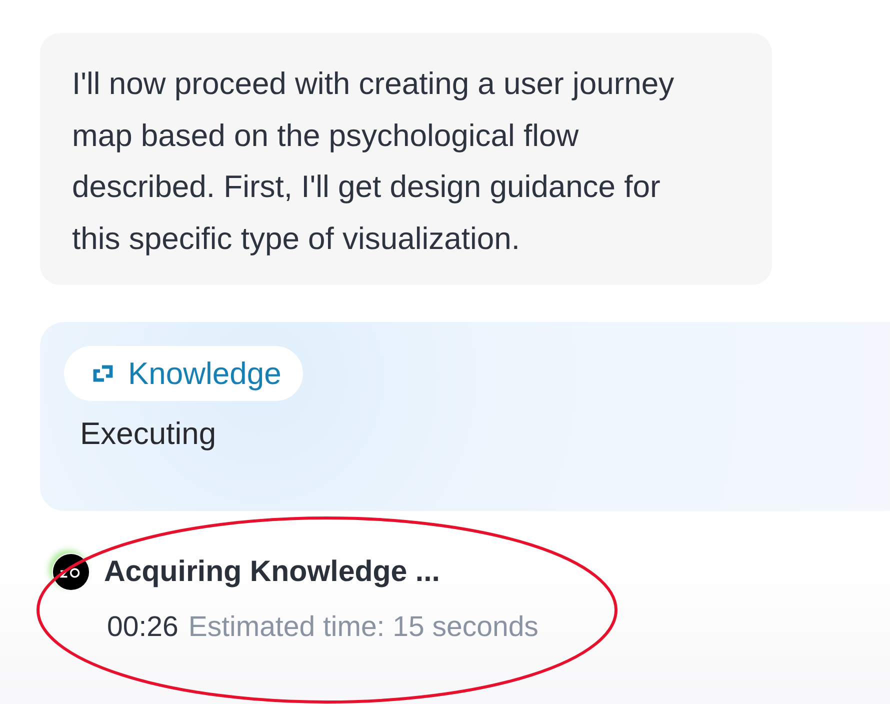  I want to click on avatar-icon, so click(71, 572).